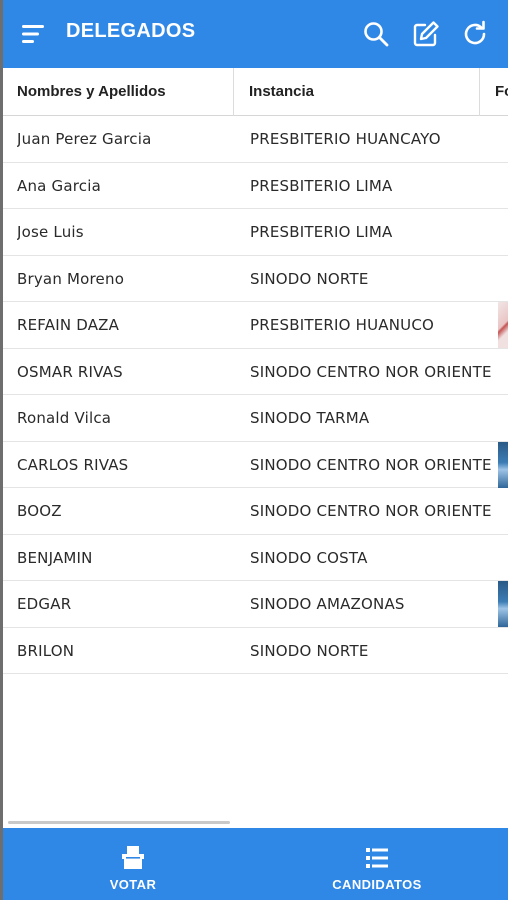 The width and height of the screenshot is (508, 900). I want to click on table-row: CARLOS RIVAS SINODO CENTRO NOR ORIENTE, so click(255, 464).